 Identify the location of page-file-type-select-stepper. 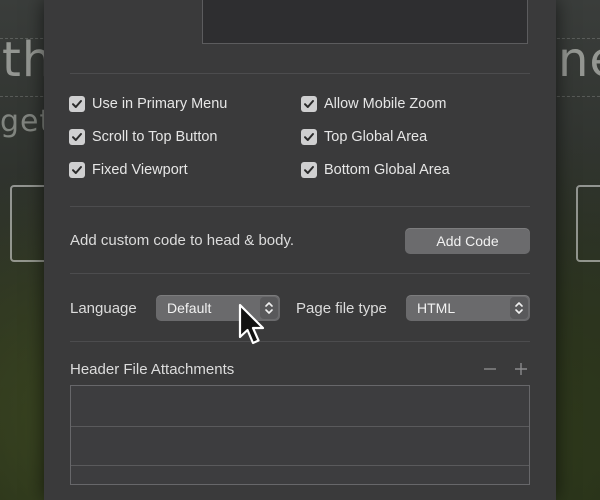
(519, 308).